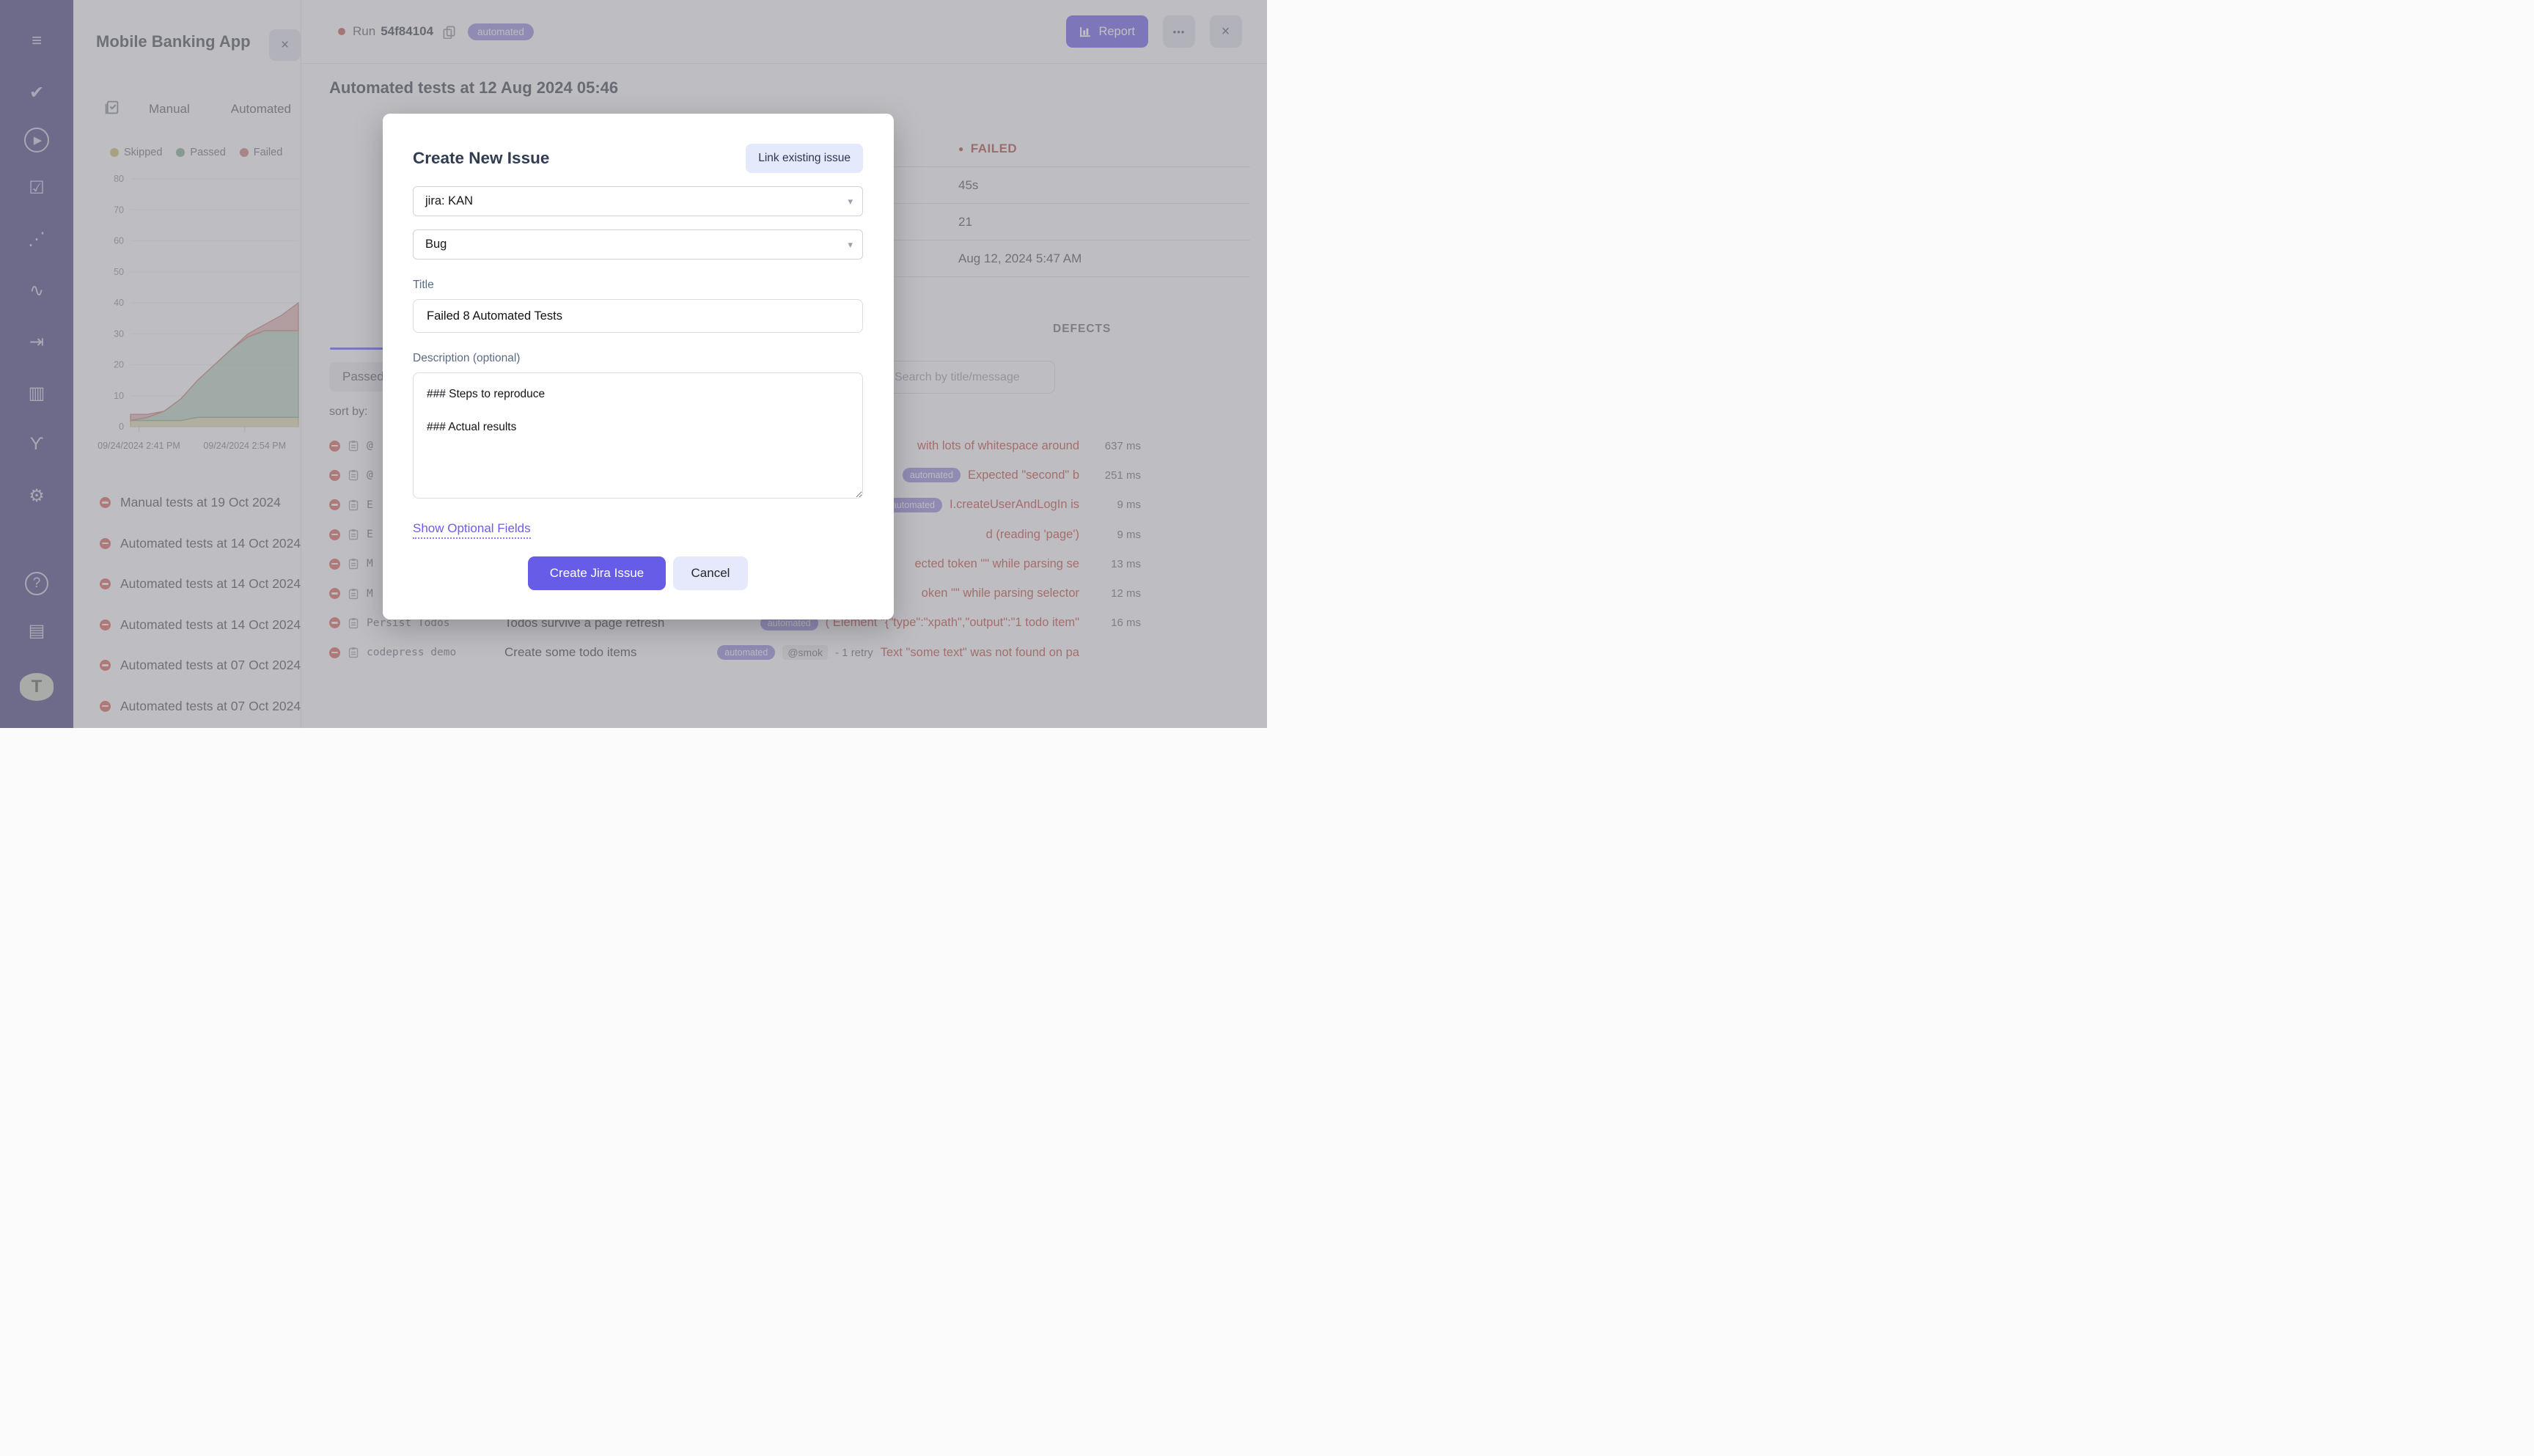  I want to click on modal-actions: Create Jira Issue Cancel, so click(638, 573).